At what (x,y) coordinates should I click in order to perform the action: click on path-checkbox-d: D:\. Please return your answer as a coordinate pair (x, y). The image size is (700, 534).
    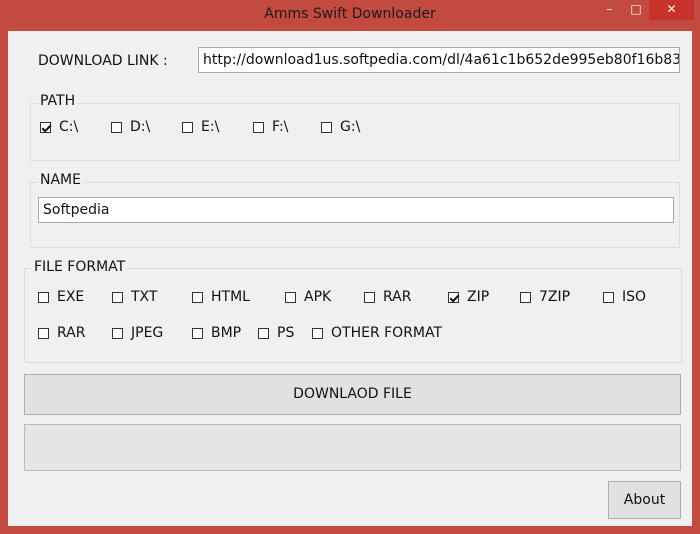
    Looking at the image, I should click on (130, 127).